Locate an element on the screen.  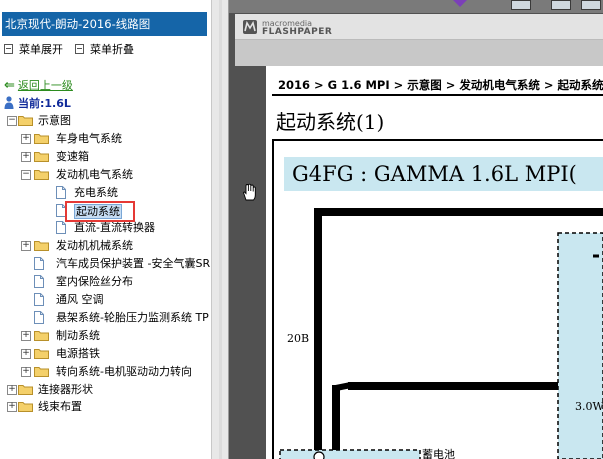
expand-menu-button: 菜单展开 is located at coordinates (33, 50).